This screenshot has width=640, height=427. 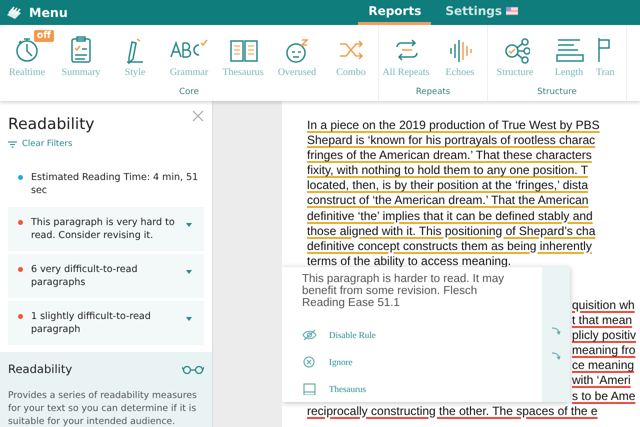 I want to click on toolbar-button: All Repeats, so click(x=406, y=54).